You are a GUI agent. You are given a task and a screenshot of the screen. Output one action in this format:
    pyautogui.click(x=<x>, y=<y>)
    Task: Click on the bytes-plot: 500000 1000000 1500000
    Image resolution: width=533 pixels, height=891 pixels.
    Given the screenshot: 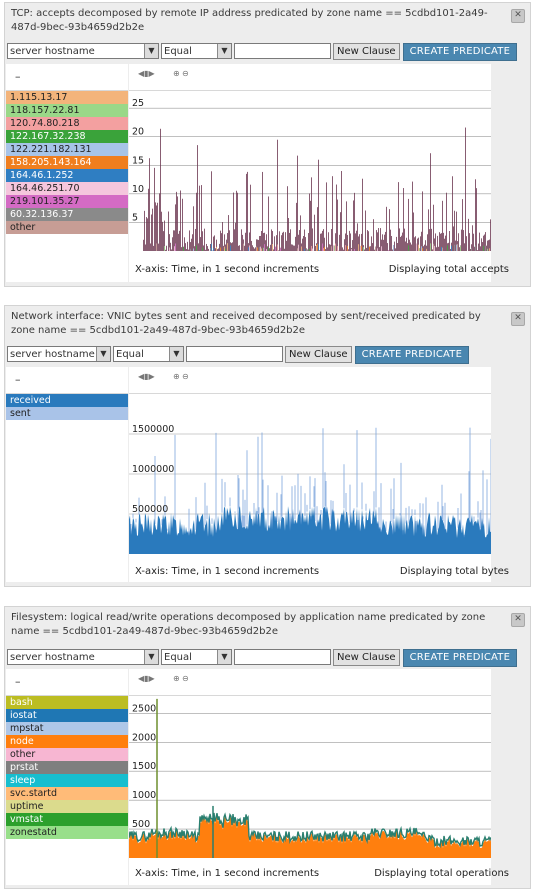 What is the action you would take?
    pyautogui.click(x=310, y=474)
    